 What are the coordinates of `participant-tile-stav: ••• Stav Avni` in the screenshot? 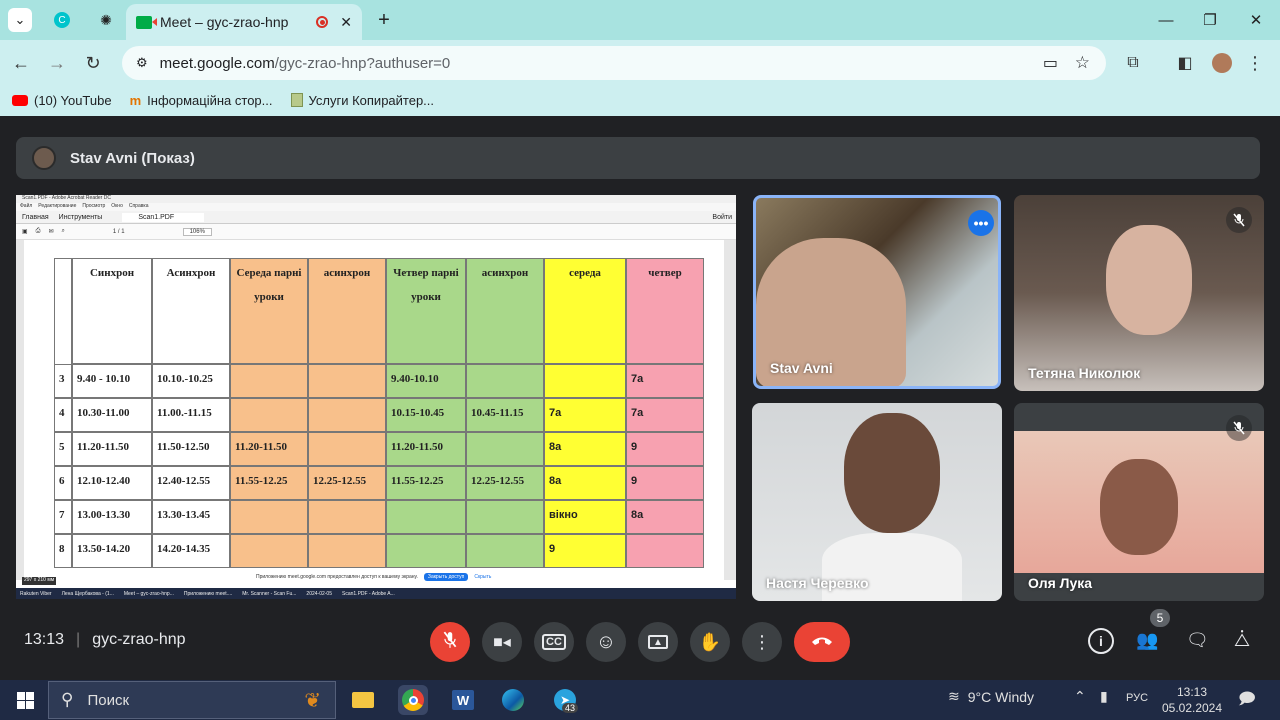 It's located at (877, 292).